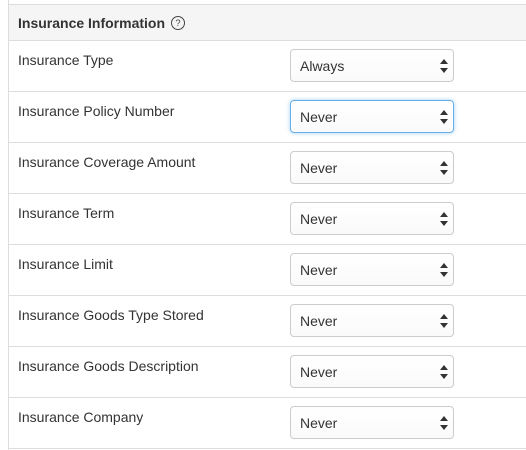 The width and height of the screenshot is (526, 450). What do you see at coordinates (81, 417) in the screenshot?
I see `field-label: Insurance Company` at bounding box center [81, 417].